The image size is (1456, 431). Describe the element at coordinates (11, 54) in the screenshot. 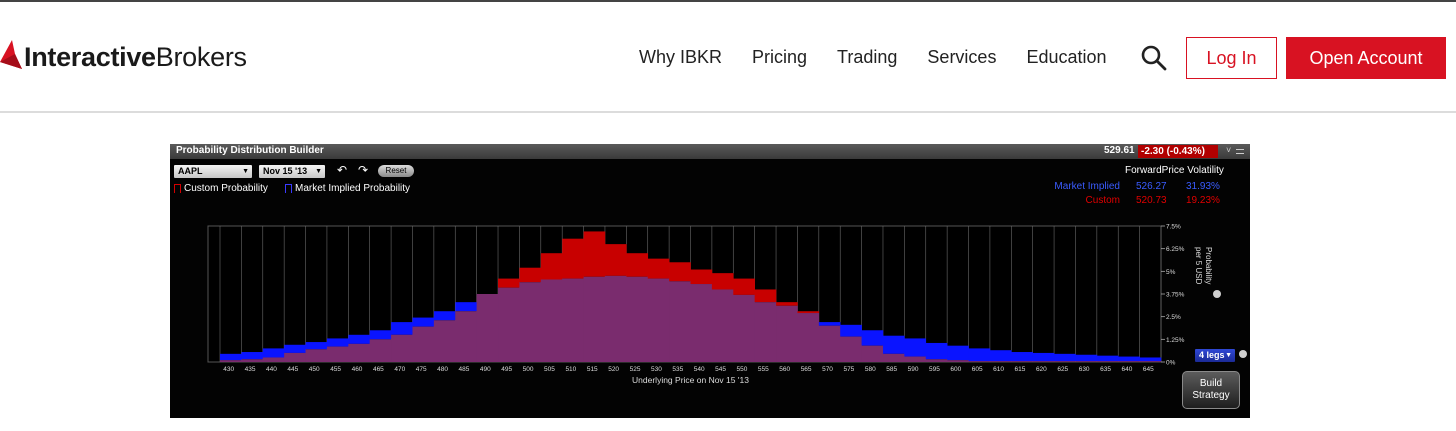

I see `ibkr-logo-icon` at that location.